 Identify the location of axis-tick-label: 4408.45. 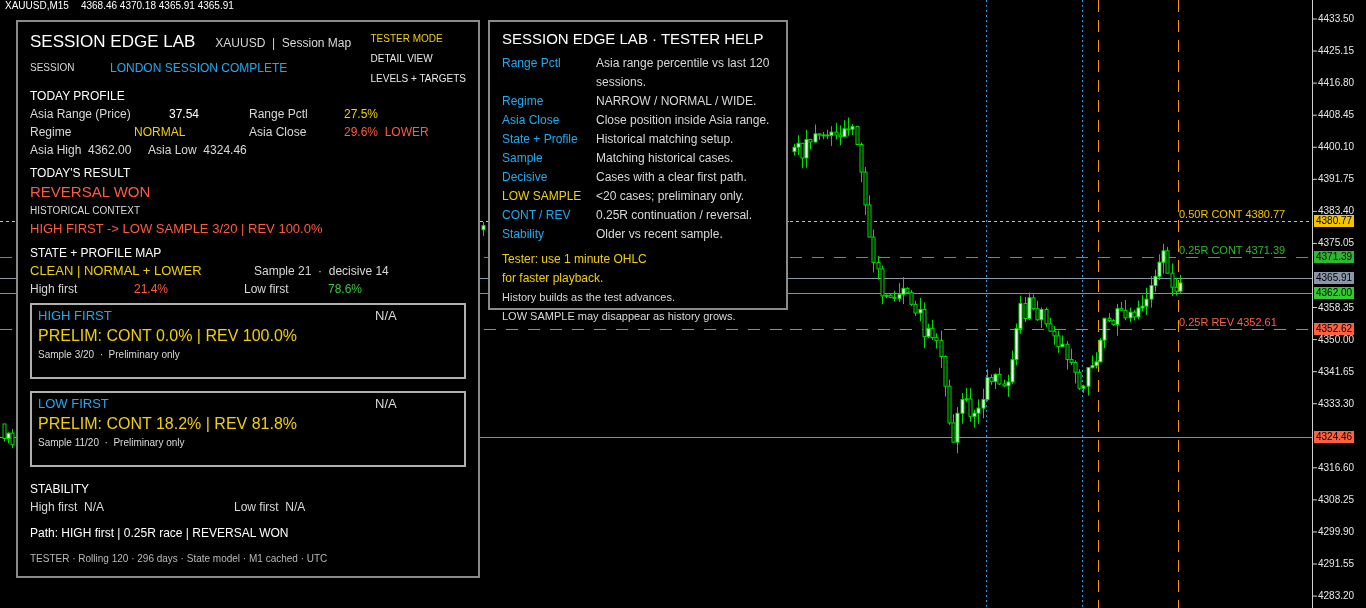
(1336, 115).